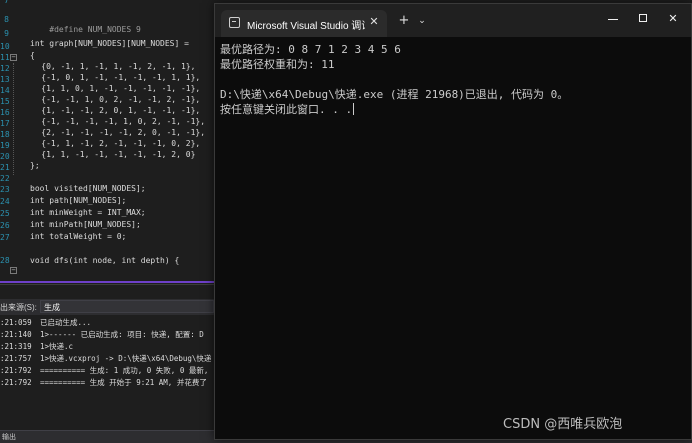 This screenshot has height=443, width=692. What do you see at coordinates (78, 200) in the screenshot?
I see `code-line: int path[NUM_NODES];` at bounding box center [78, 200].